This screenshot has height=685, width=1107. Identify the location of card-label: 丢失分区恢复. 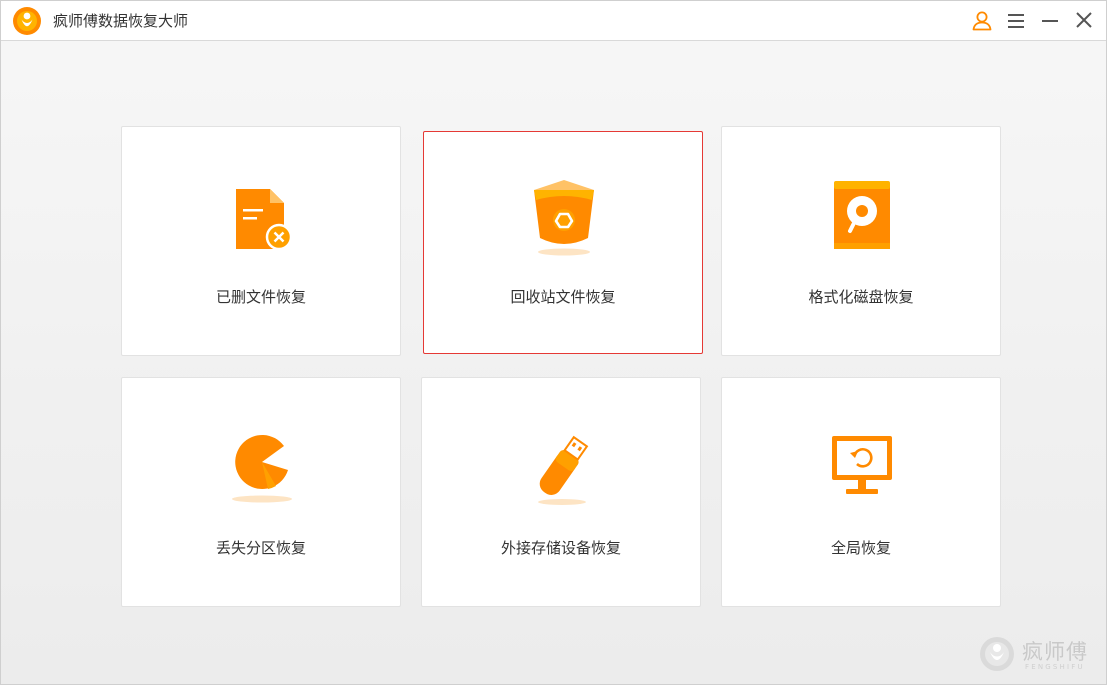
(260, 548).